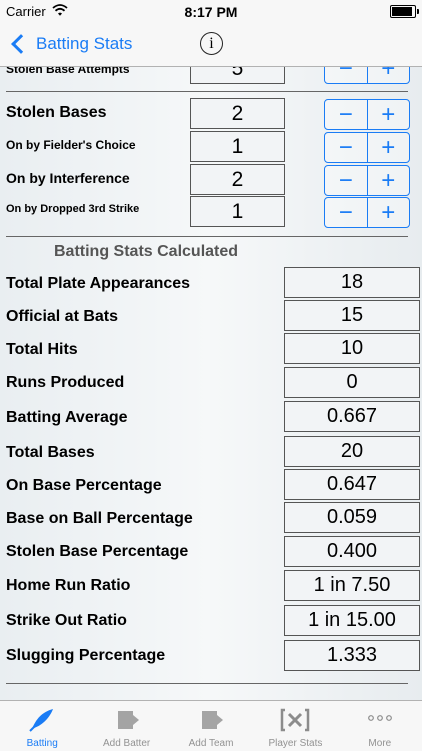  I want to click on more-dots-icon, so click(380, 720).